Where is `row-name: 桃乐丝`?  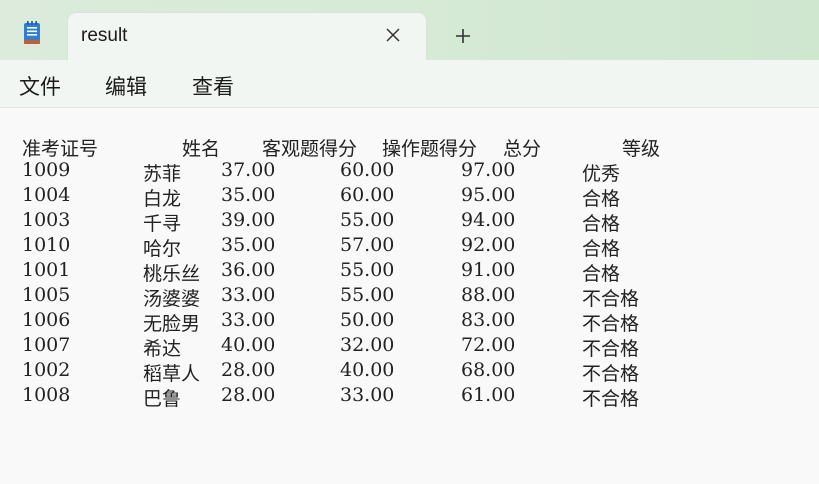 row-name: 桃乐丝 is located at coordinates (172, 274).